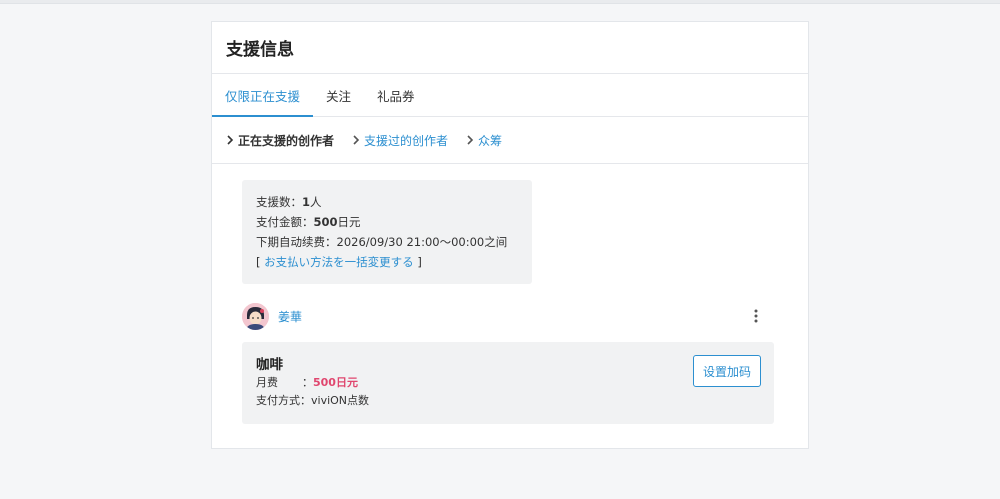  Describe the element at coordinates (316, 202) in the screenshot. I see `supporters-unit: 人` at that location.